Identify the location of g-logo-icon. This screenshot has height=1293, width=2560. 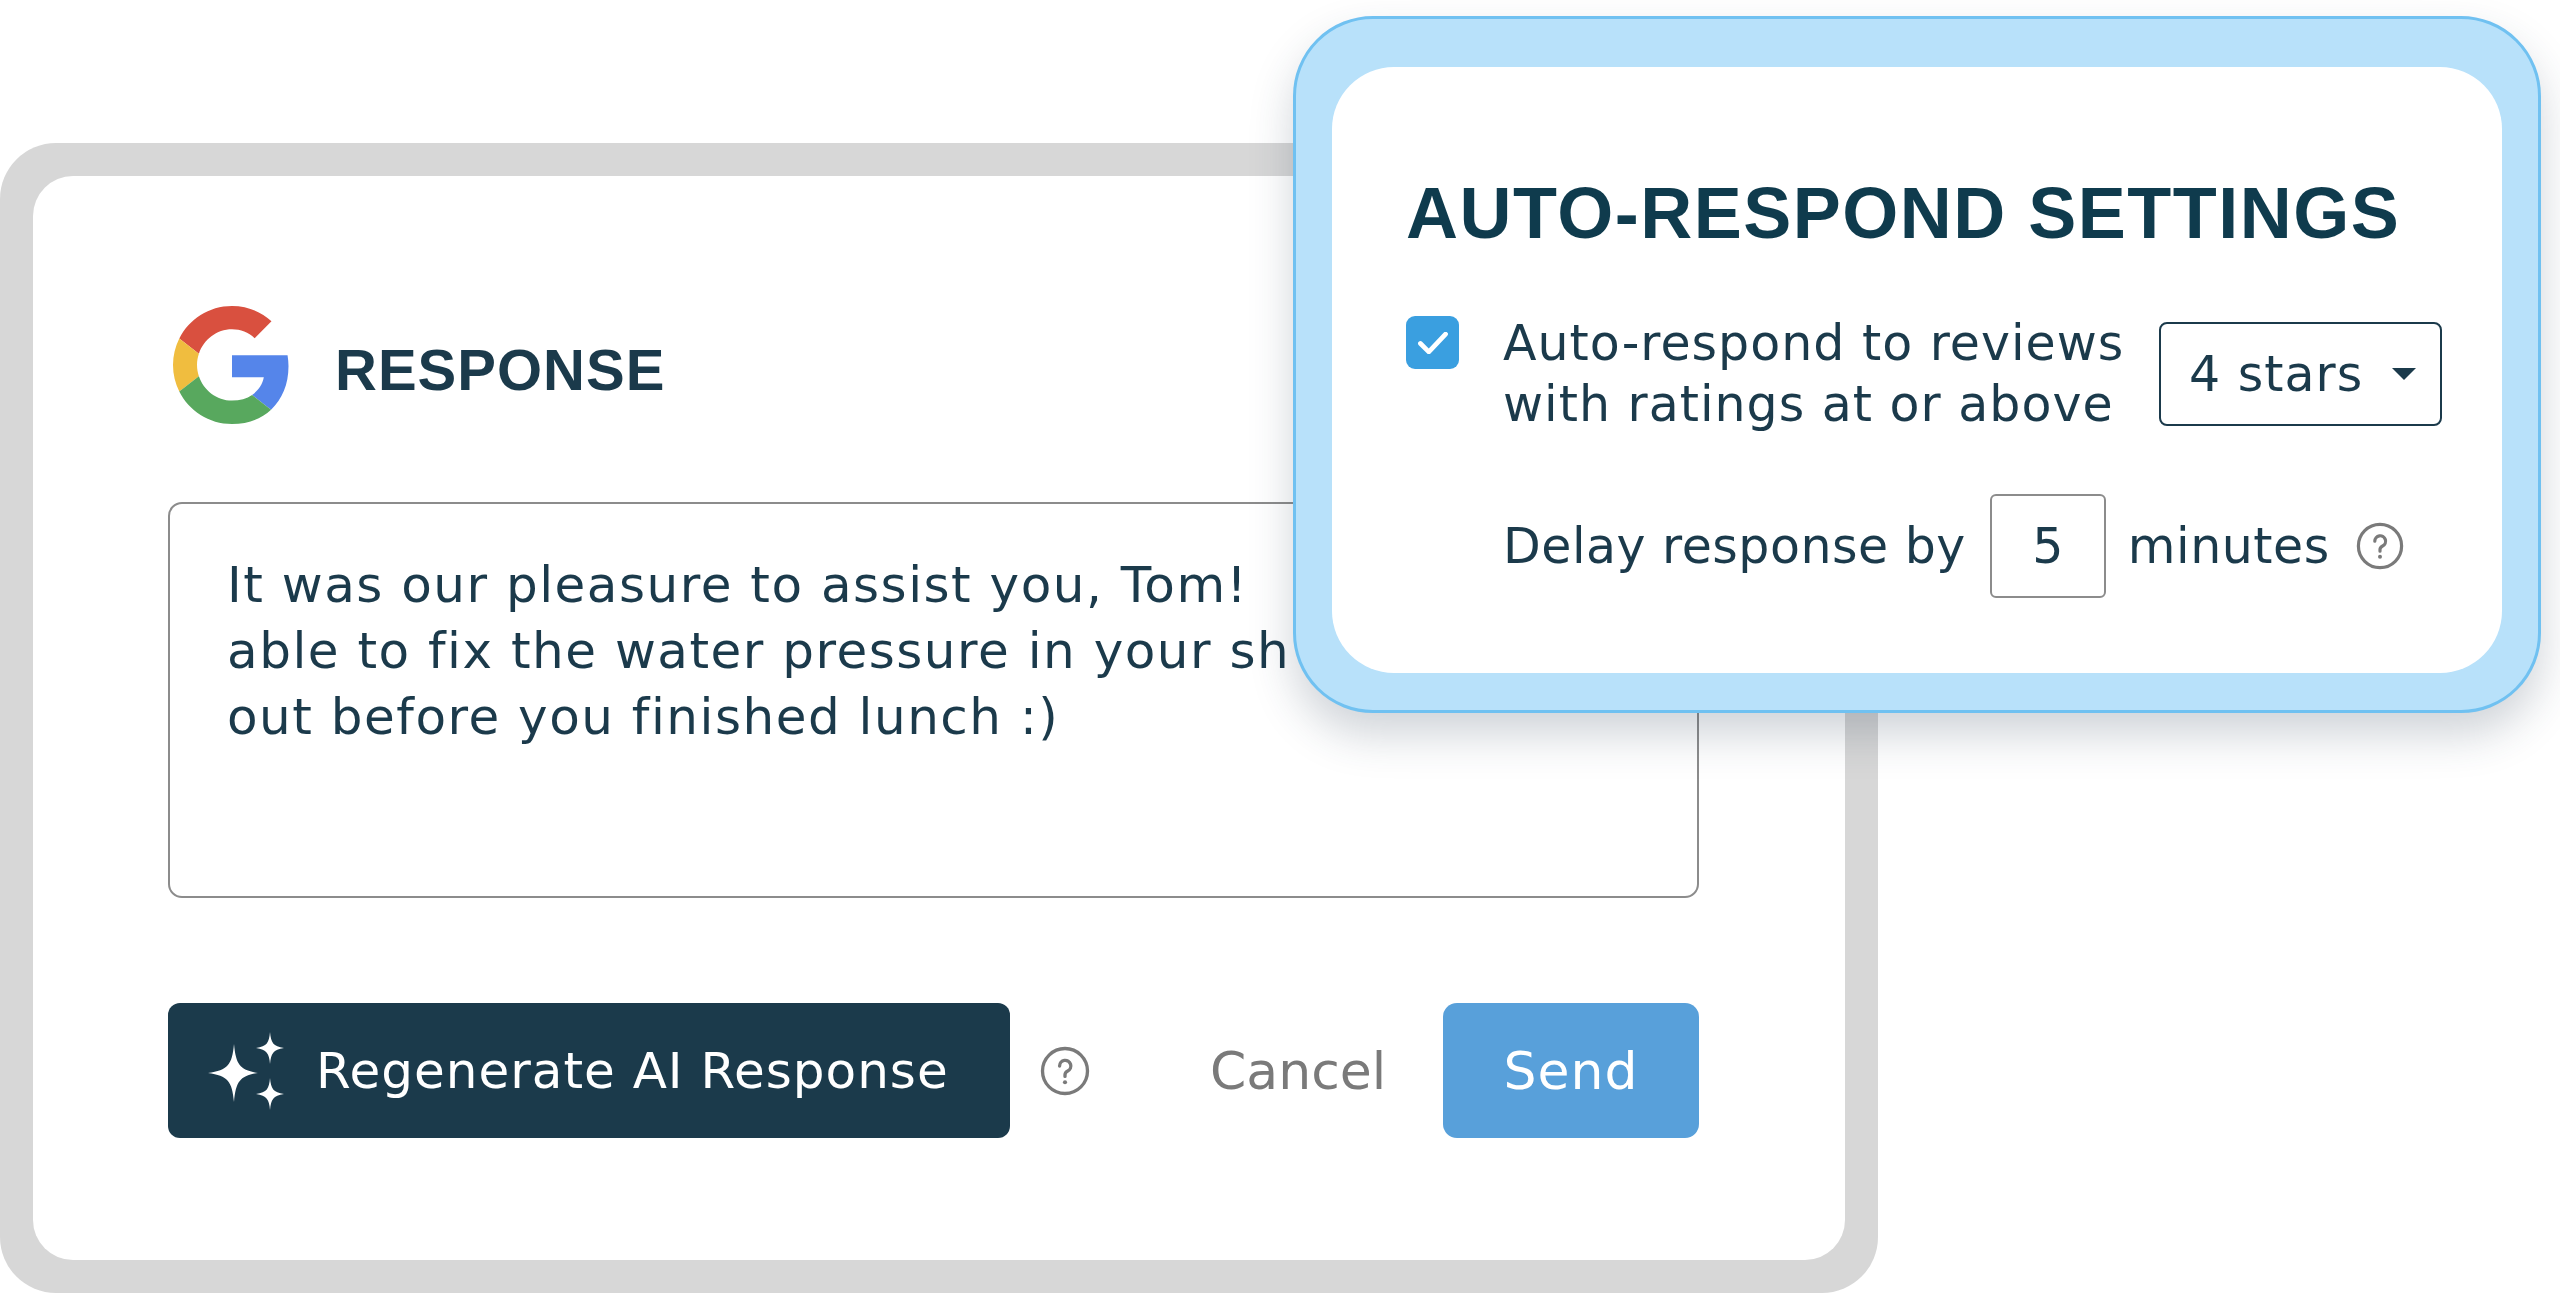
(232, 365).